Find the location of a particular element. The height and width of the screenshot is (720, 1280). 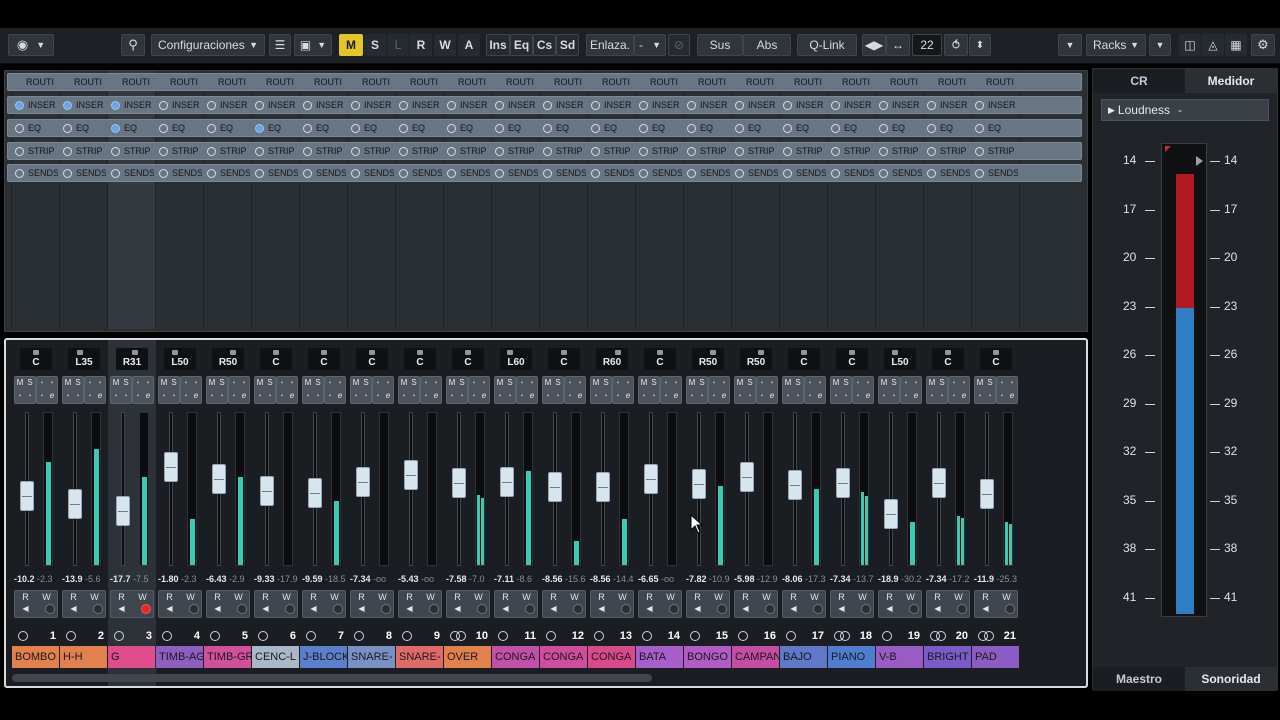

fader-track is located at coordinates (123, 489).